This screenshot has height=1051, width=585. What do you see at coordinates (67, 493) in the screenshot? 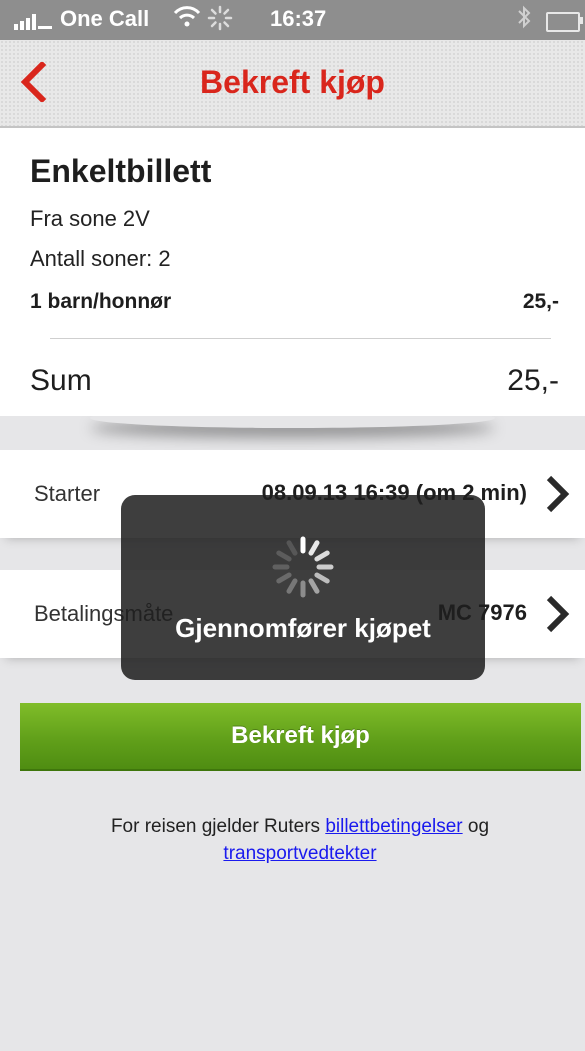
I see `start-time-label: Starter` at bounding box center [67, 493].